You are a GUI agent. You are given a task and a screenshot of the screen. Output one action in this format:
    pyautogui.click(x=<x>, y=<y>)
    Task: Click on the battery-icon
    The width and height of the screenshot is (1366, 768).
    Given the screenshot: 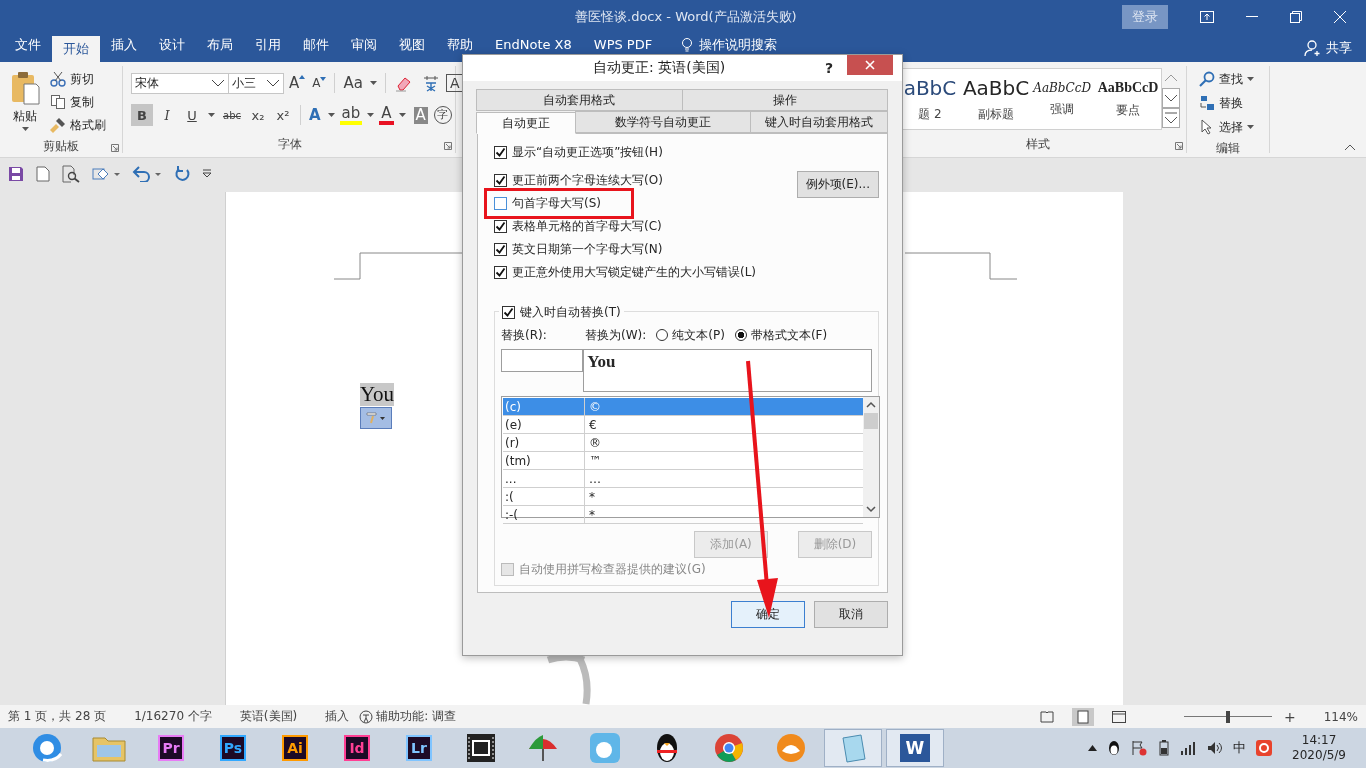 What is the action you would take?
    pyautogui.click(x=1164, y=748)
    